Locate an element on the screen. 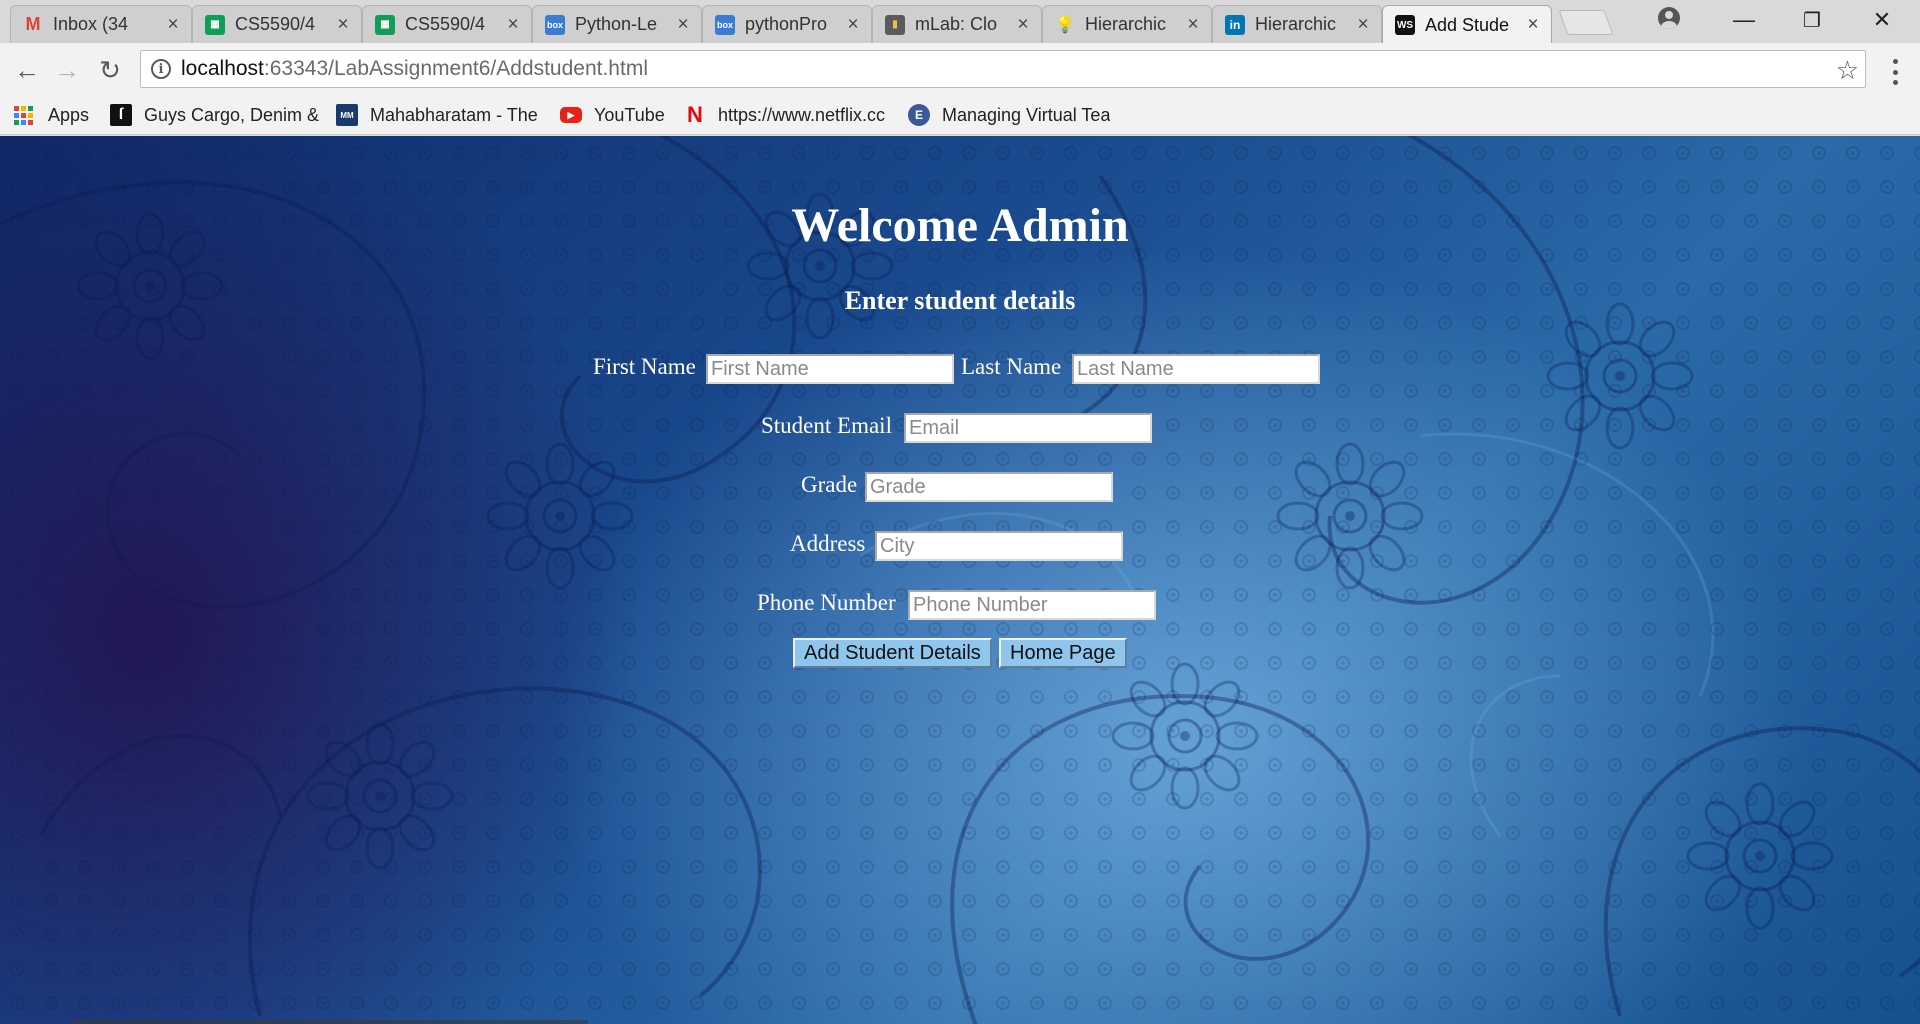 Image resolution: width=1920 pixels, height=1024 pixels. bookmark-guys-cargo: ſ Guys Cargo, Denim & is located at coordinates (215, 115).